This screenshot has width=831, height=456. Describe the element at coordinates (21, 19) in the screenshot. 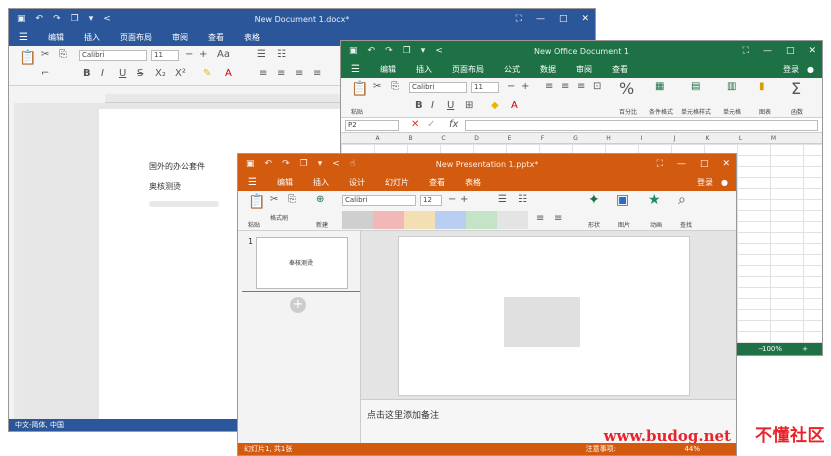

I see `save-icon: ▣` at that location.